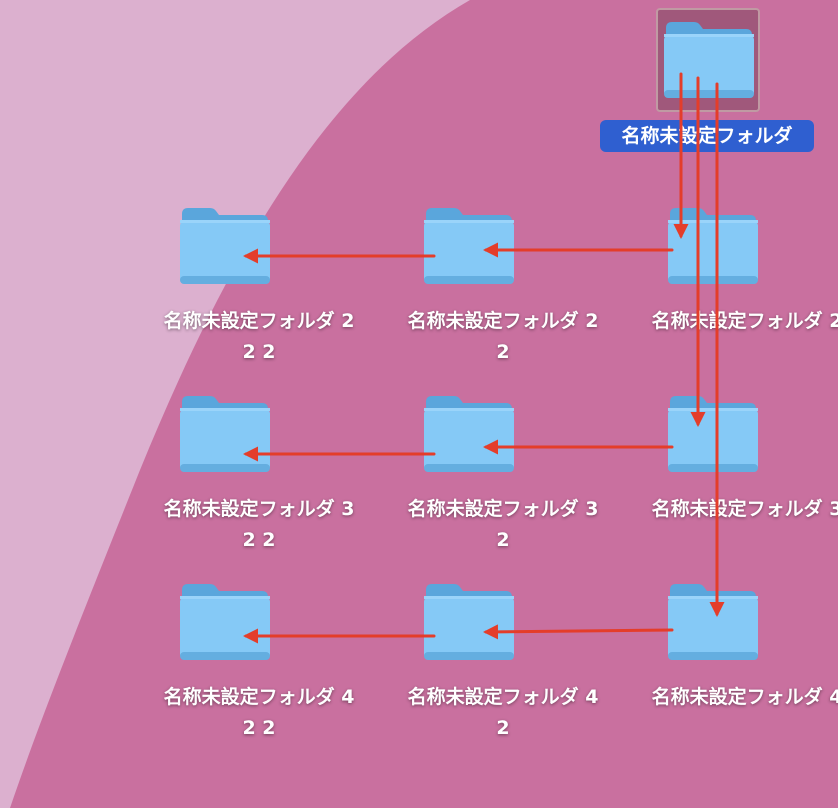 The height and width of the screenshot is (808, 838). Describe the element at coordinates (707, 136) in the screenshot. I see `folder-label: 名称未設定フォルダ` at that location.